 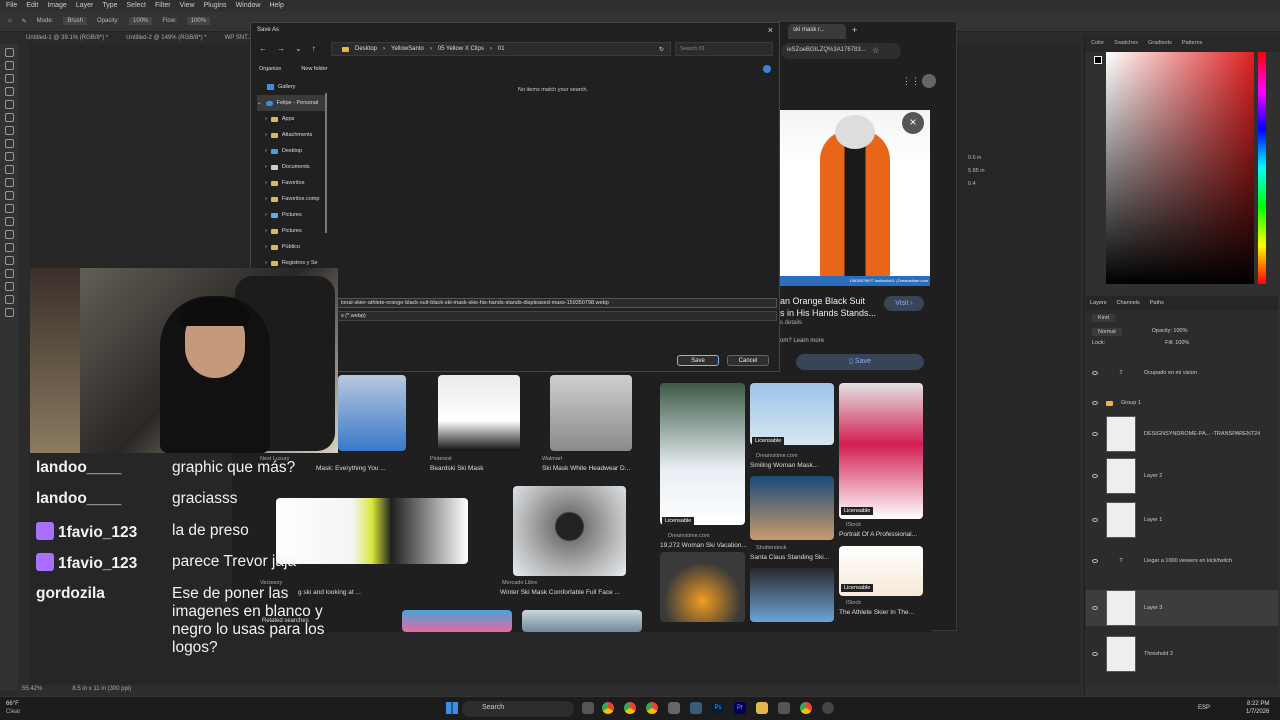 I want to click on layer-row: DESIGNSYNDROME-PA... -TRANSPARENT24, so click(x=1182, y=434).